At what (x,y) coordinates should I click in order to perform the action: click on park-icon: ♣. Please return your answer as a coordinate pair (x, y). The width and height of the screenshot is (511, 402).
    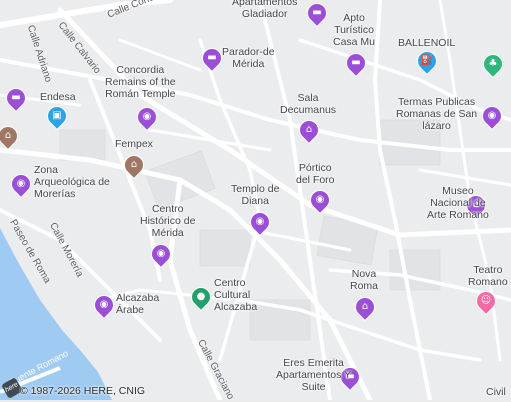
    Looking at the image, I should click on (493, 63).